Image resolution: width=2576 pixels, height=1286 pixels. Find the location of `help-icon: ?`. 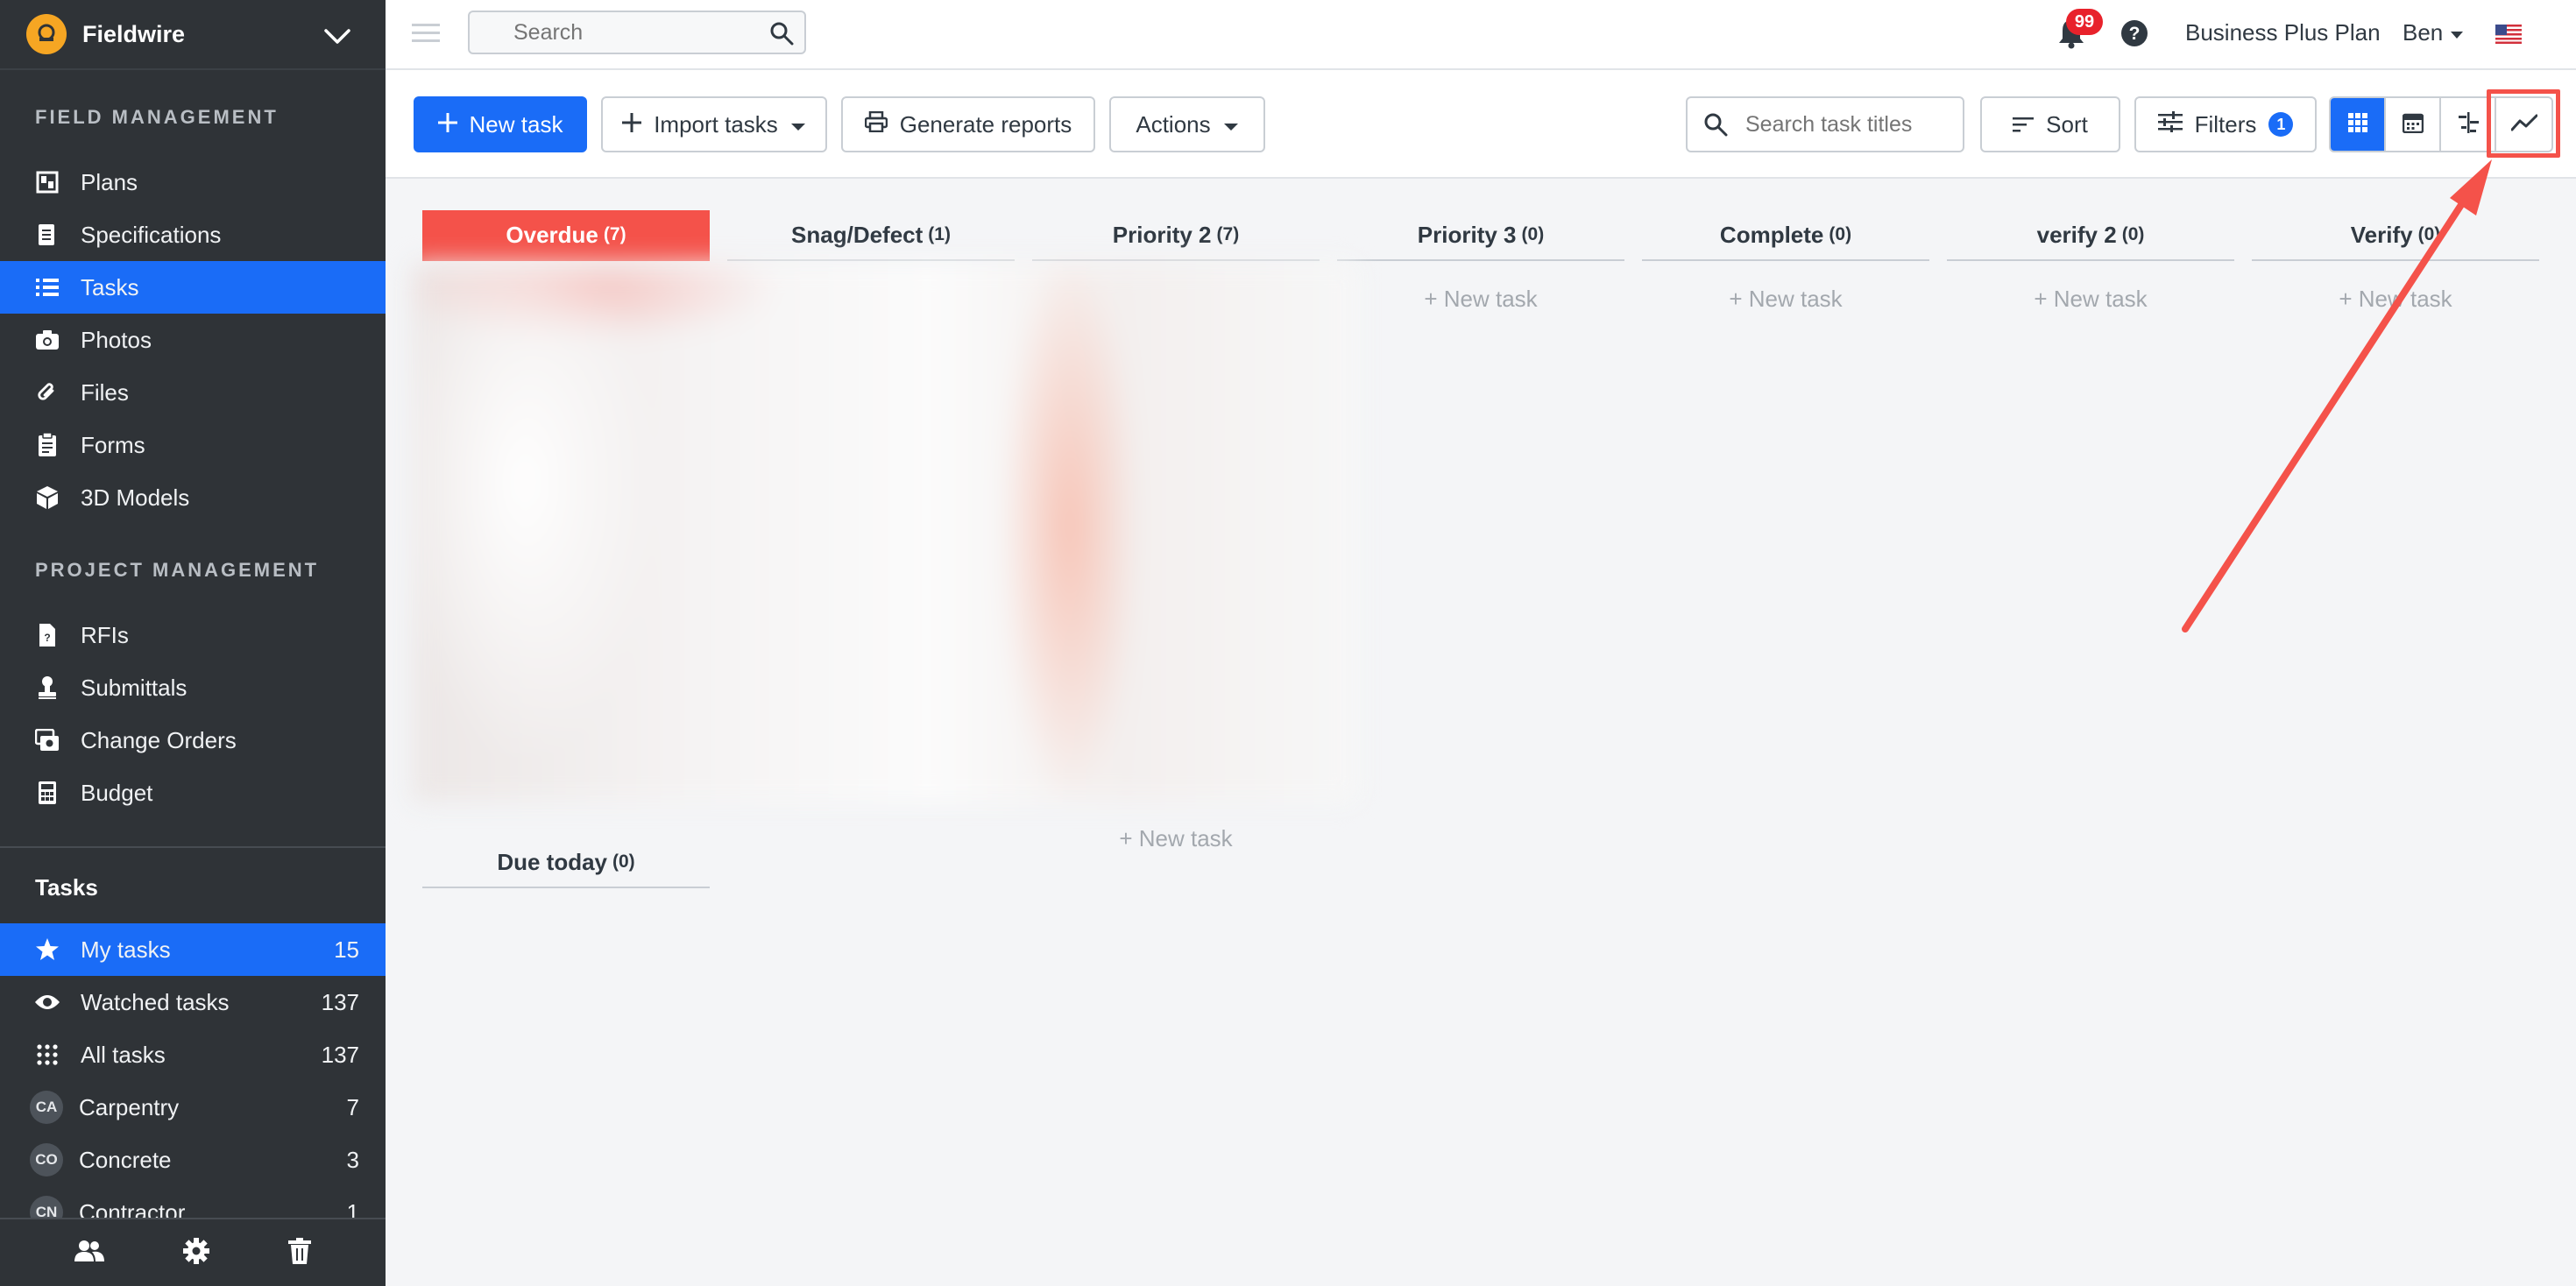

help-icon: ? is located at coordinates (2134, 36).